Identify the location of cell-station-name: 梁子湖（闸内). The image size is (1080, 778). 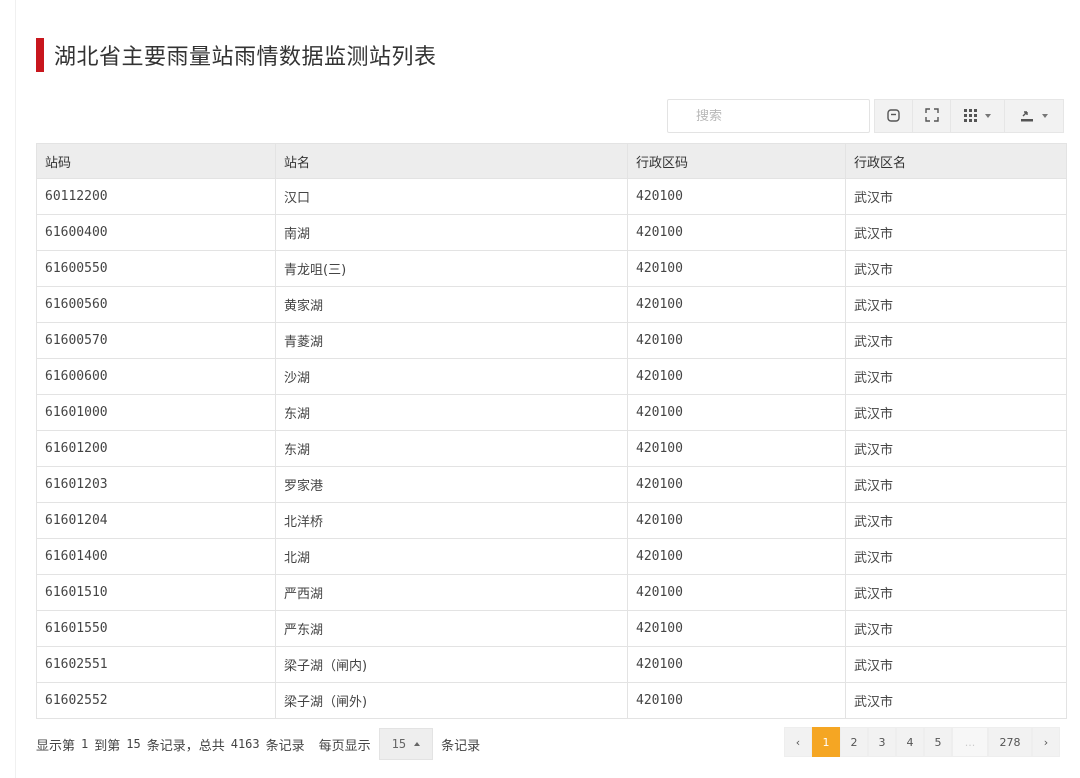
(451, 664).